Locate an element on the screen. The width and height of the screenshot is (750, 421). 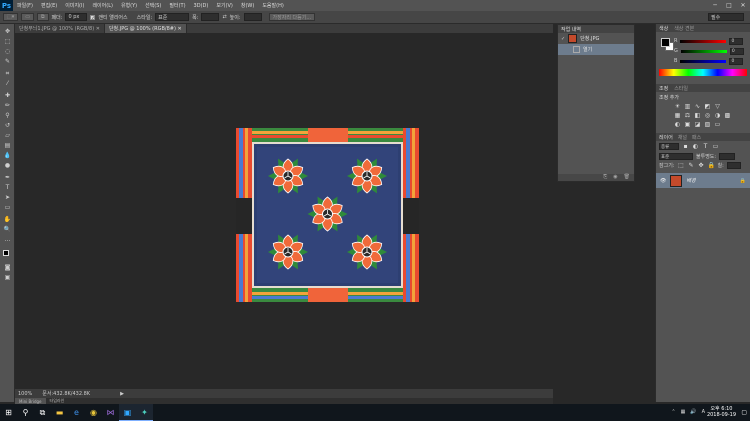
close-button: ✕ is located at coordinates (743, 5).